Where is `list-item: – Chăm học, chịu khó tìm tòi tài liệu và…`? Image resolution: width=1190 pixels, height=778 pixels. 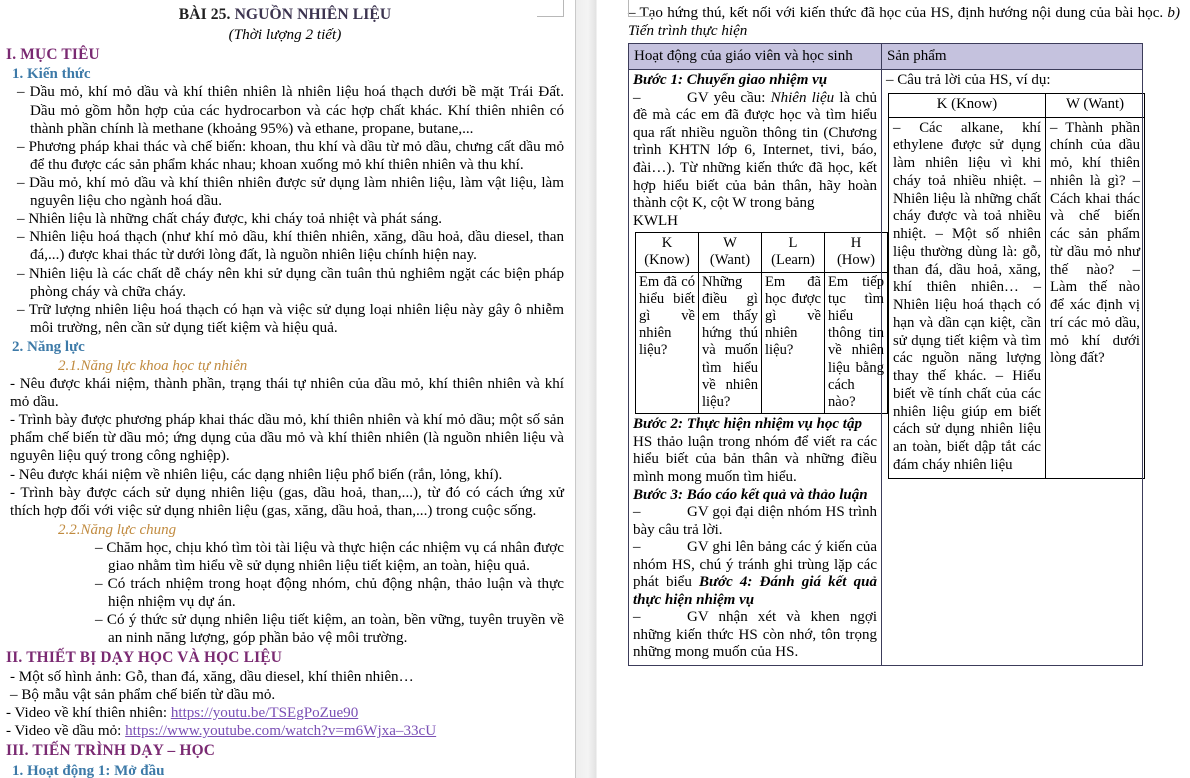 list-item: – Chăm học, chịu khó tìm tòi tài liệu và… is located at coordinates (329, 556).